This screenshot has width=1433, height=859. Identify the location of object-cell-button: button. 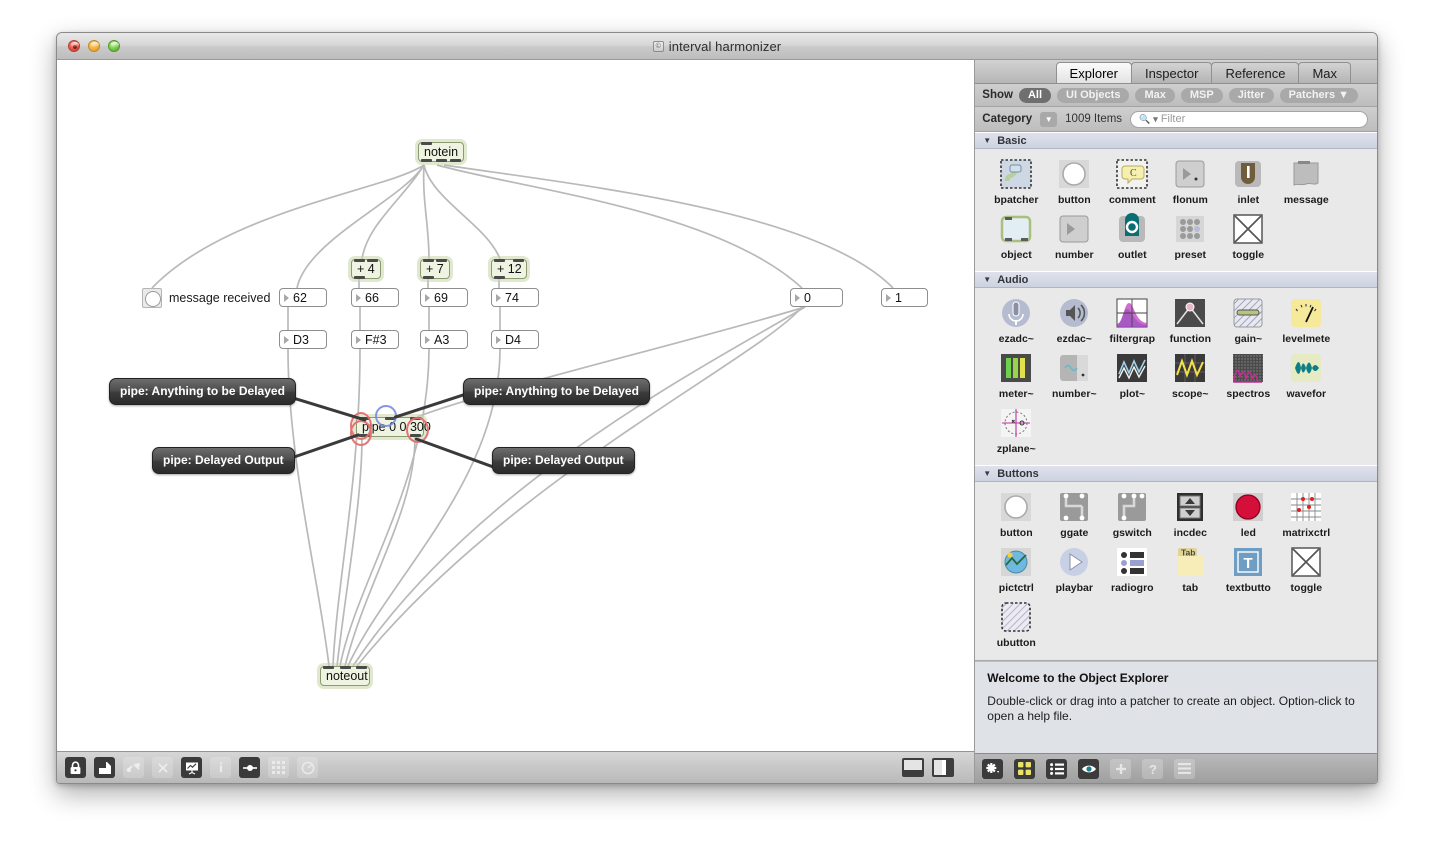
(1074, 180).